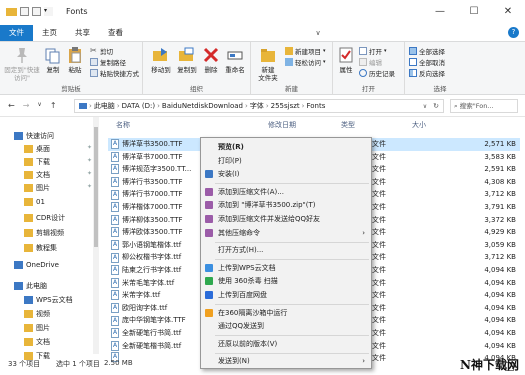 This screenshot has height=375, width=525. I want to click on new-item-button: 新建项目 ▾, so click(305, 51).